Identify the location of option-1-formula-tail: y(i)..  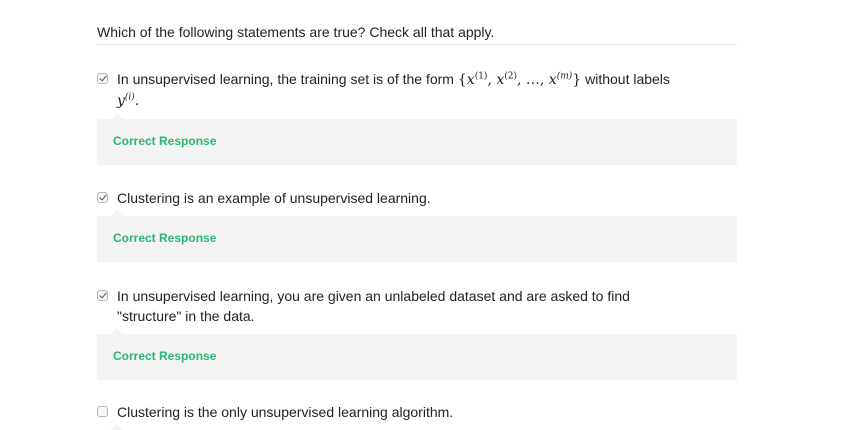
(128, 100).